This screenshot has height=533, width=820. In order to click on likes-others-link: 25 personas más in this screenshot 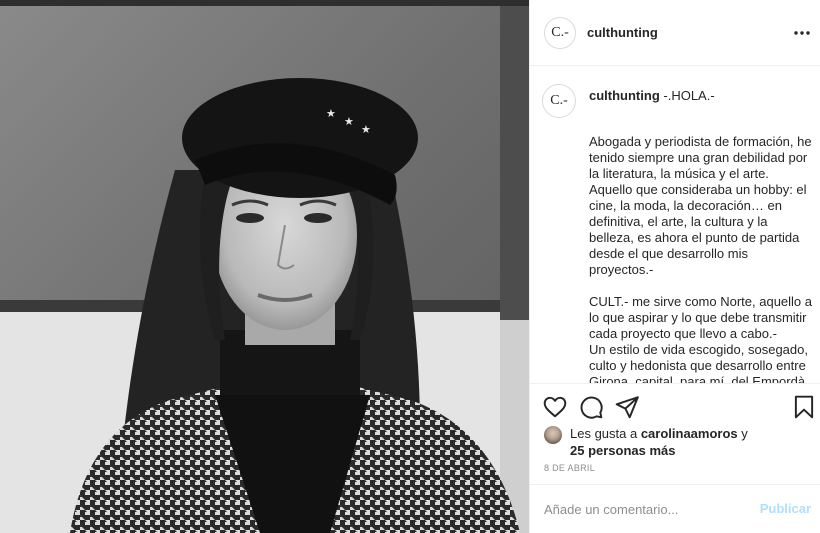, I will do `click(623, 450)`.